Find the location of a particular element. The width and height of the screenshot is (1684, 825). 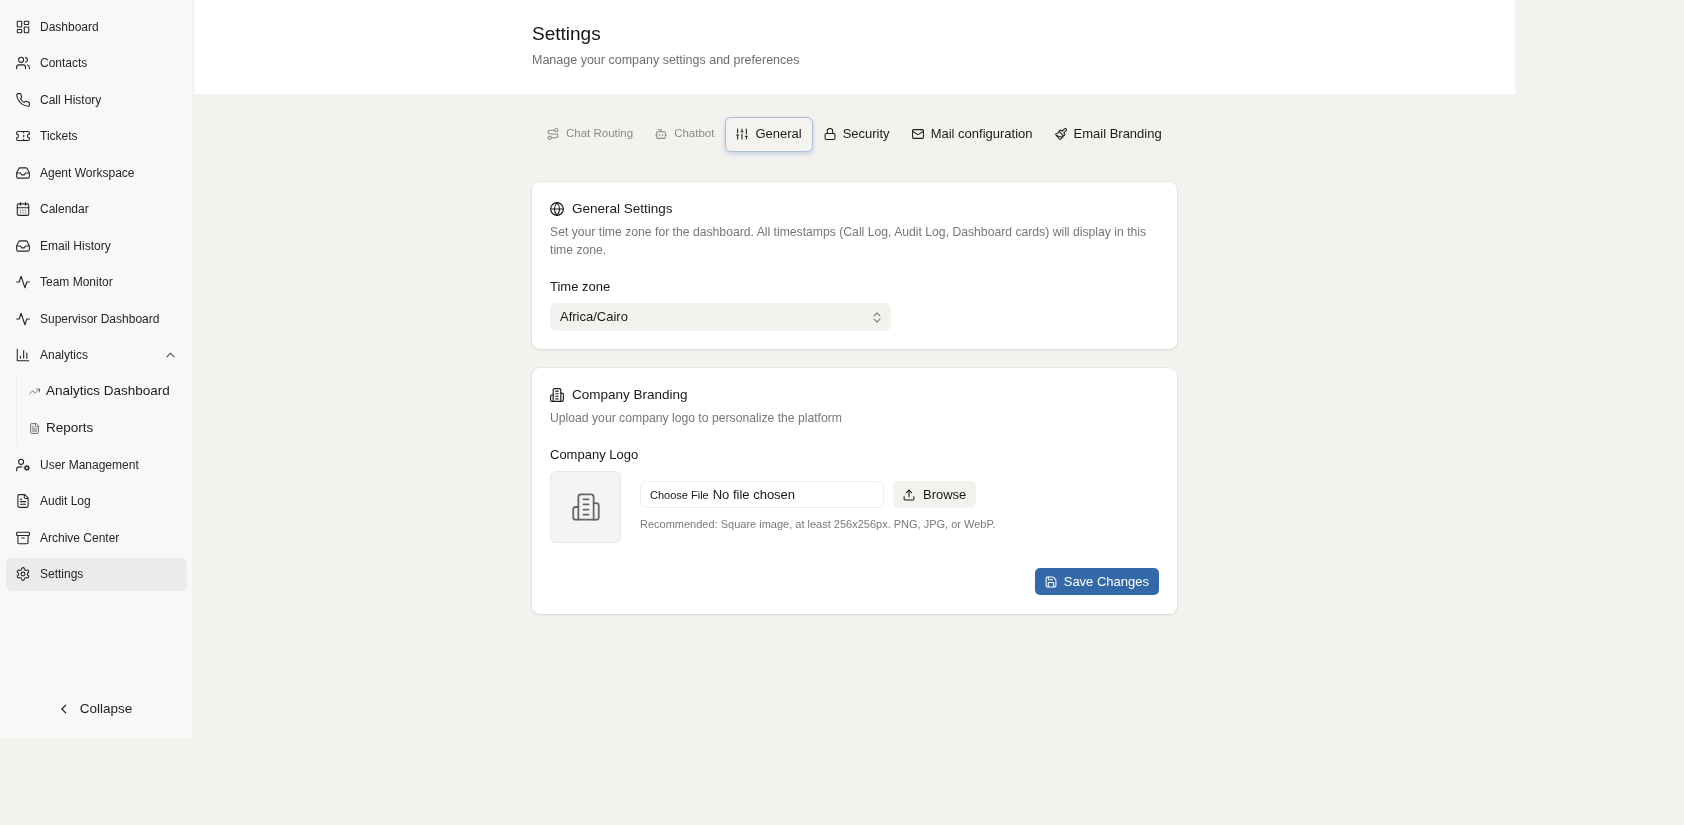

sidebar-item: Dashboard is located at coordinates (96, 26).